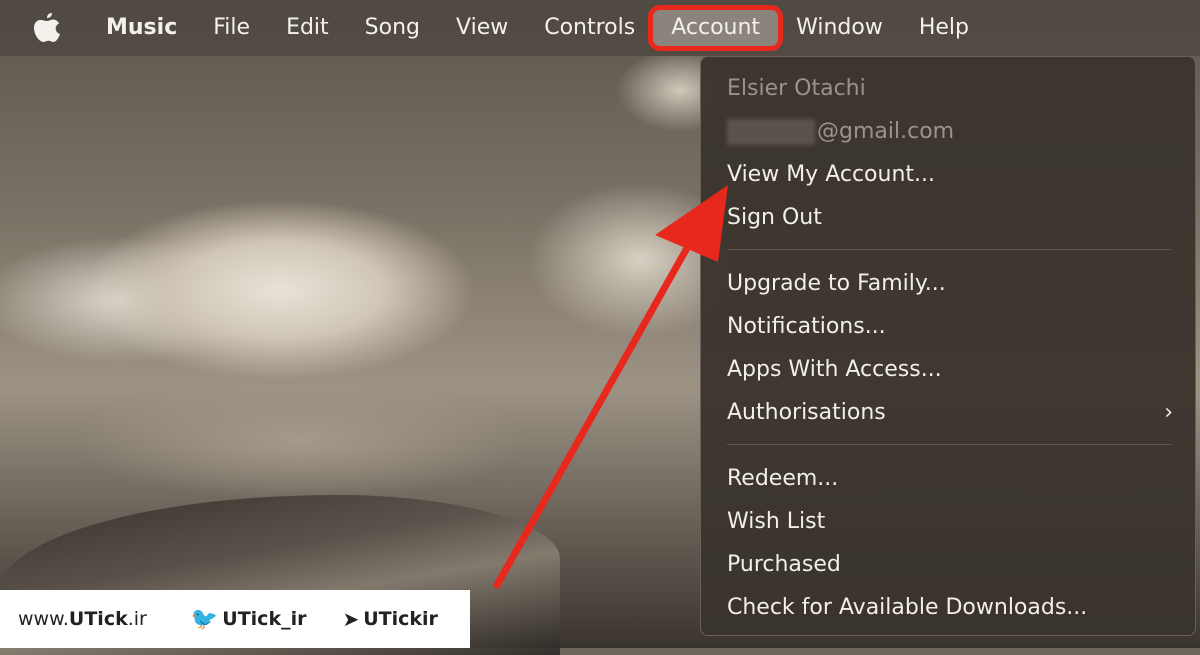 The height and width of the screenshot is (655, 1200). I want to click on watermark-twitter: UTick_ir, so click(264, 619).